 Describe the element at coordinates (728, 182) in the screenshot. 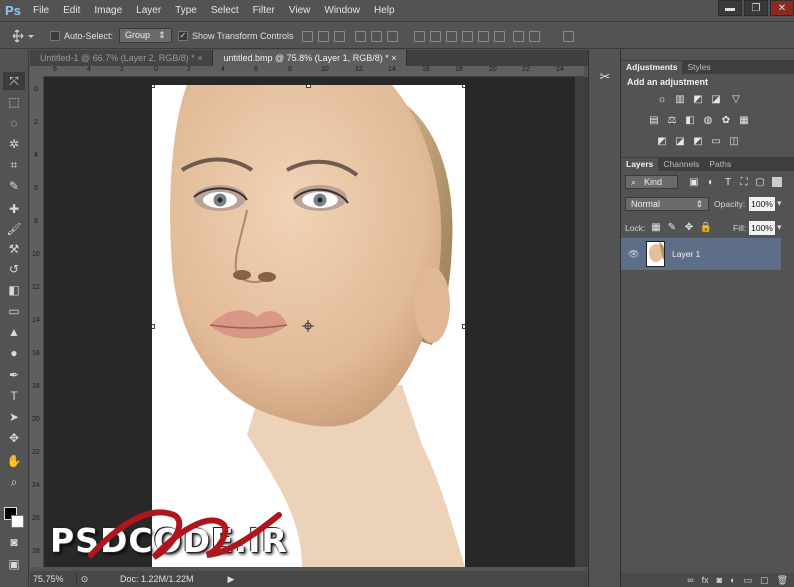

I see `filter-type-icon: T` at that location.